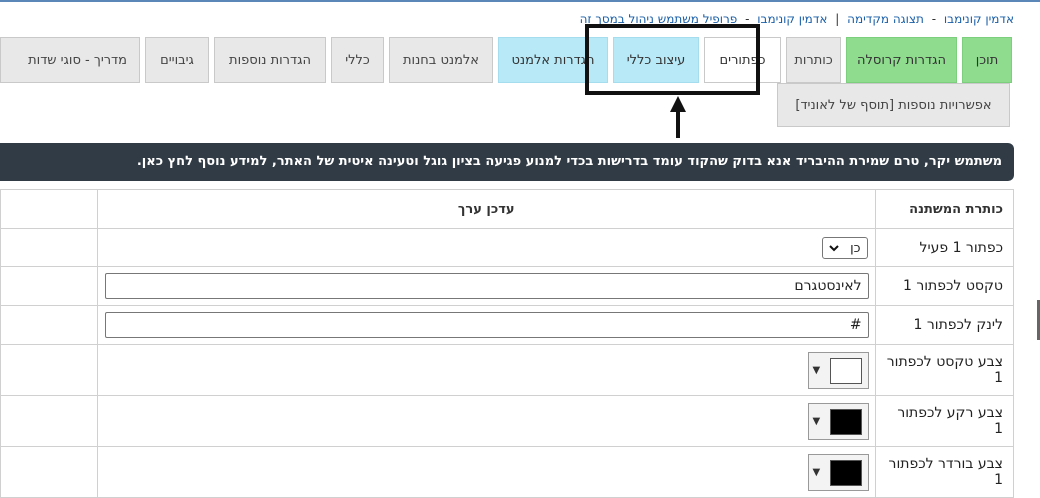  What do you see at coordinates (833, 248) in the screenshot?
I see `chevron-down-icon` at bounding box center [833, 248].